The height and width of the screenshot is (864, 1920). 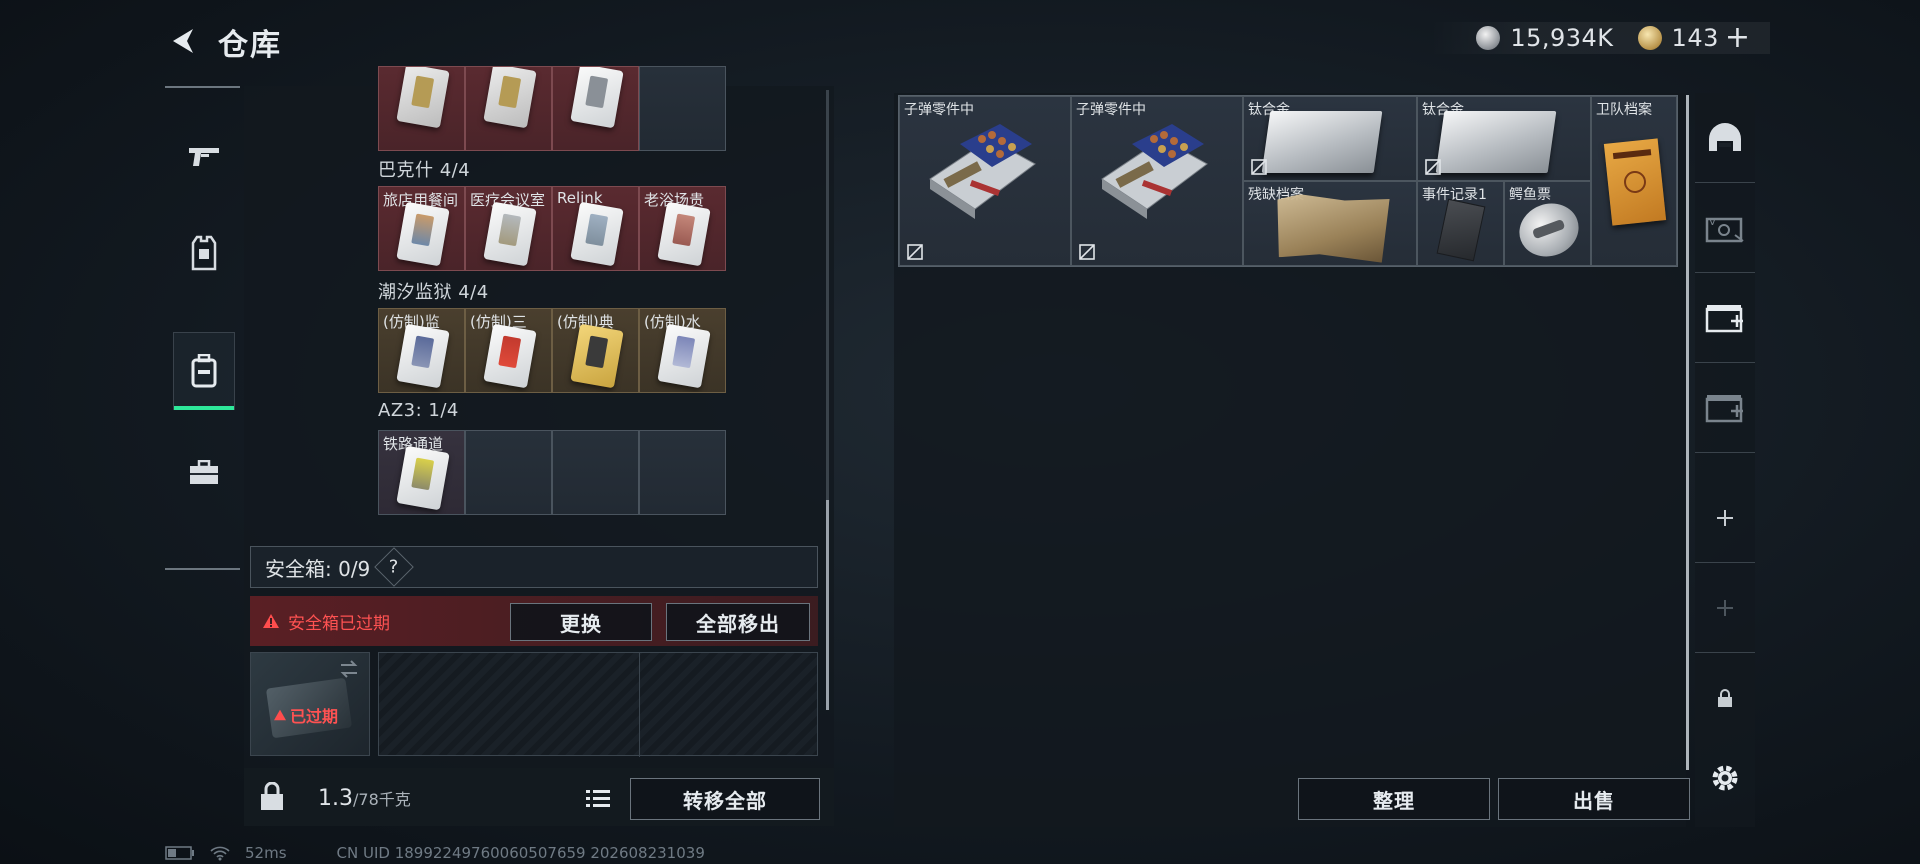 I want to click on weight-lock-icon, so click(x=272, y=796).